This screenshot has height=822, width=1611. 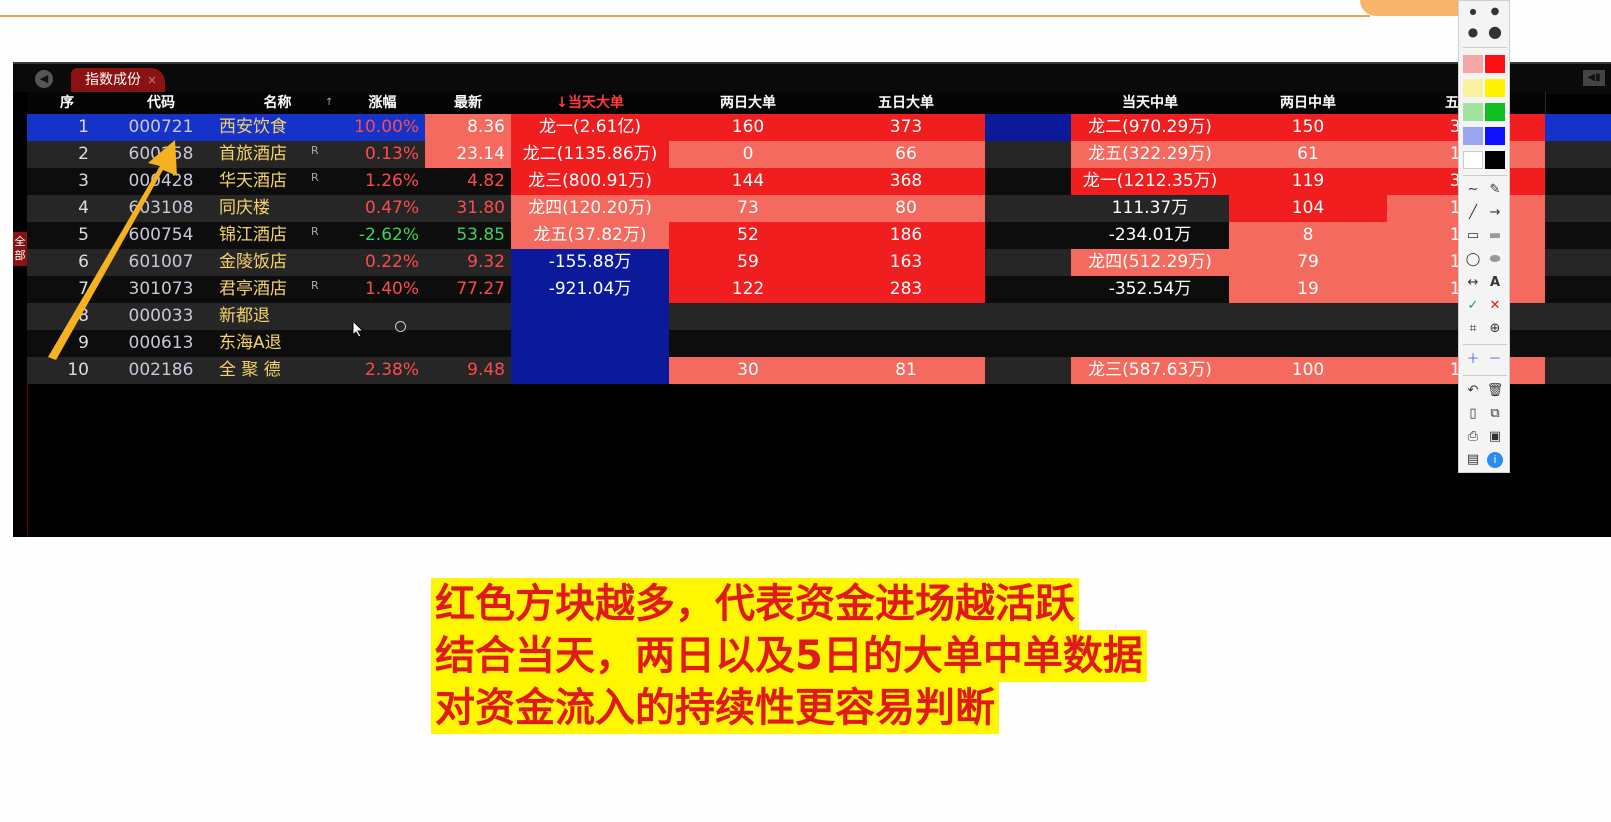 What do you see at coordinates (1495, 112) in the screenshot?
I see `green-swatch-icon` at bounding box center [1495, 112].